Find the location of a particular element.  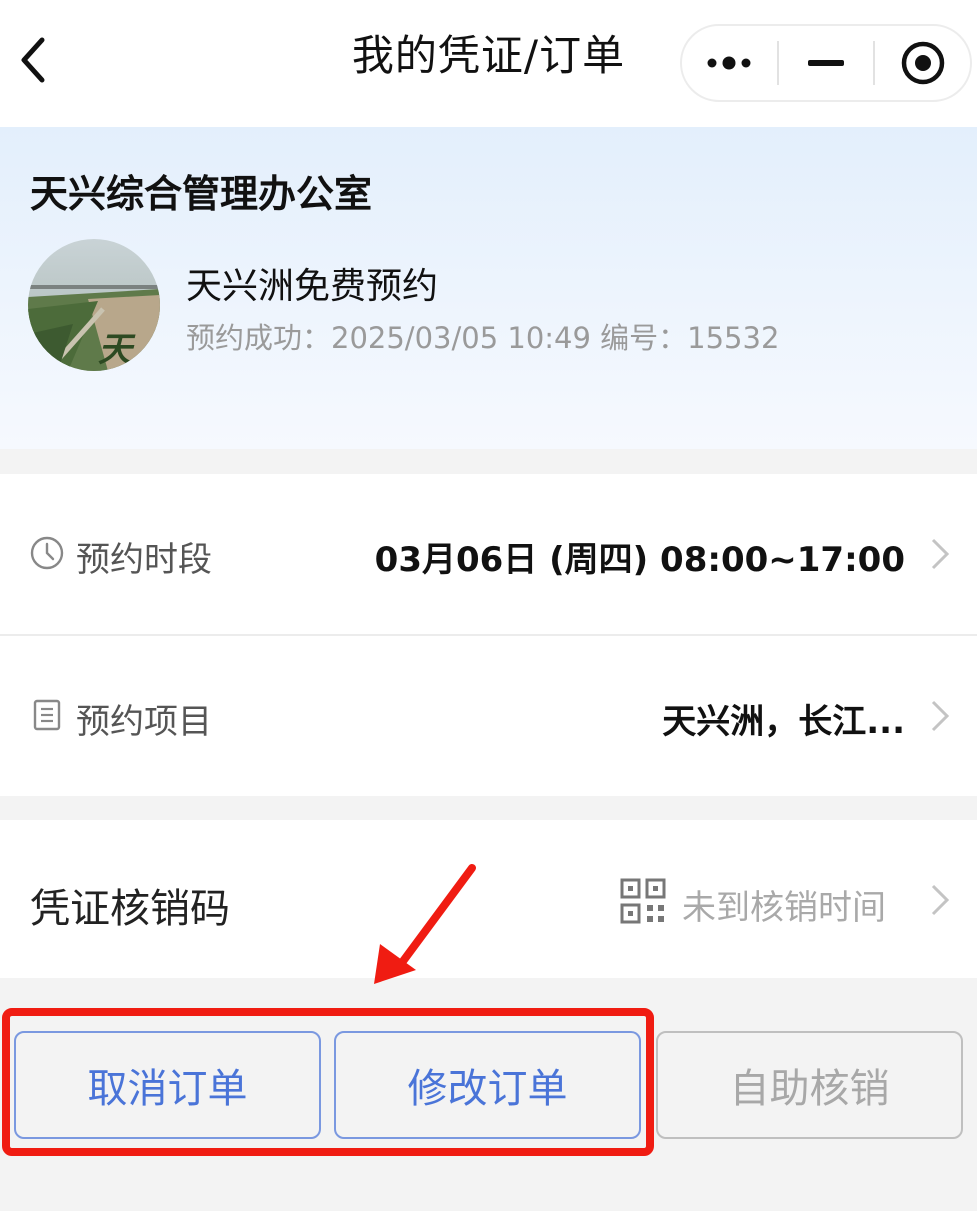

landscape-thumbnail: 天 is located at coordinates (94, 305).